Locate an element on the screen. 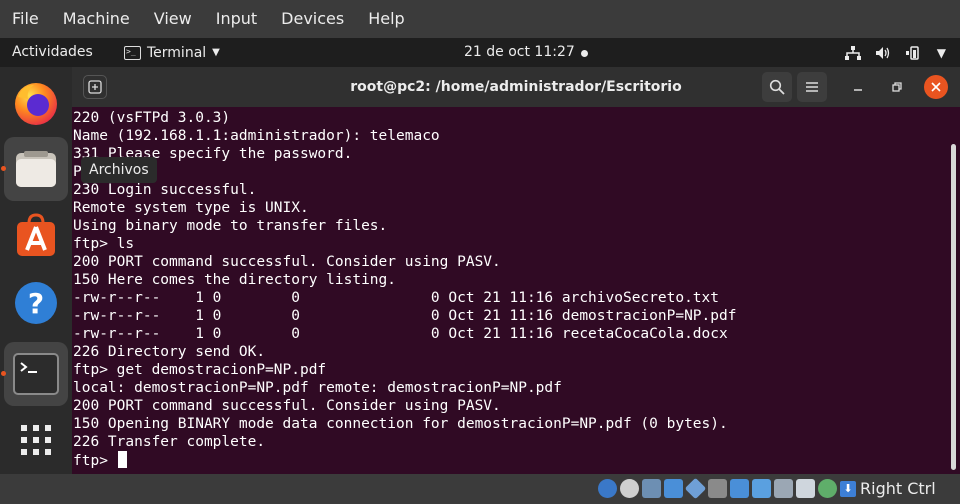 The height and width of the screenshot is (504, 960). dock-item-terminal is located at coordinates (34, 374).